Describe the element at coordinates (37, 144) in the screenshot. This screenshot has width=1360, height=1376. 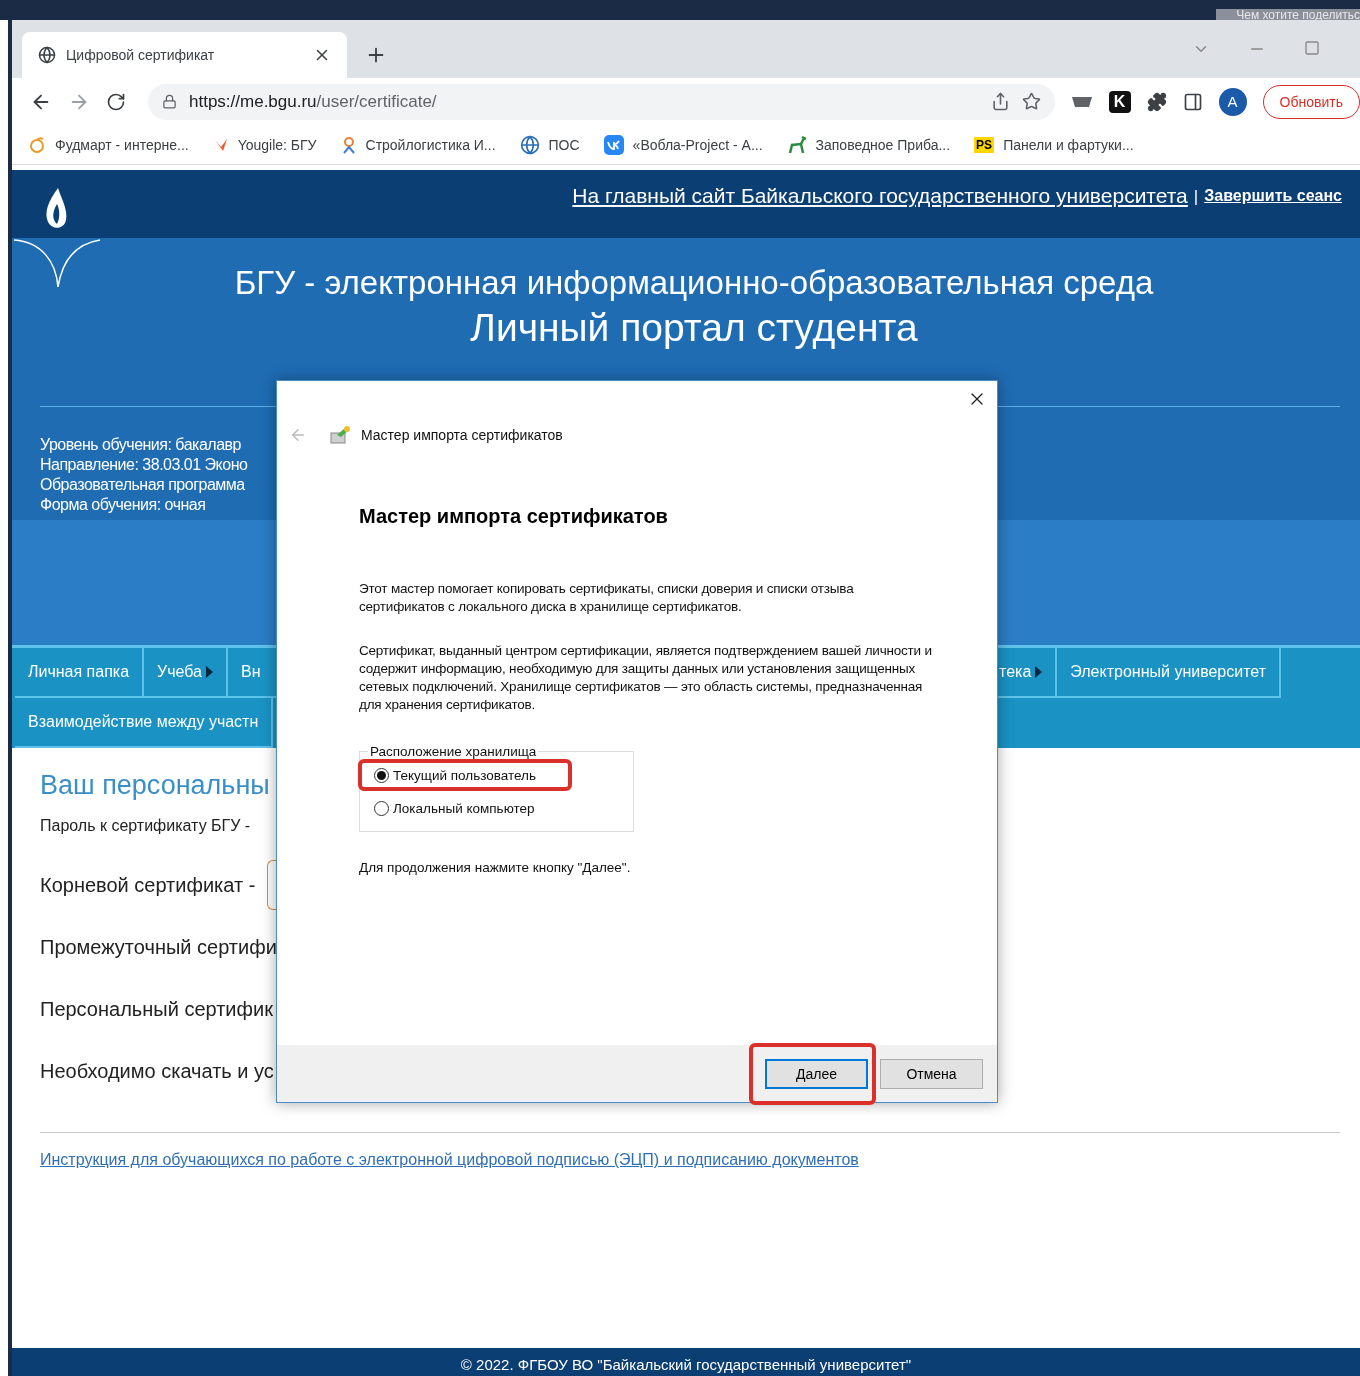
I see `fruit-icon` at that location.